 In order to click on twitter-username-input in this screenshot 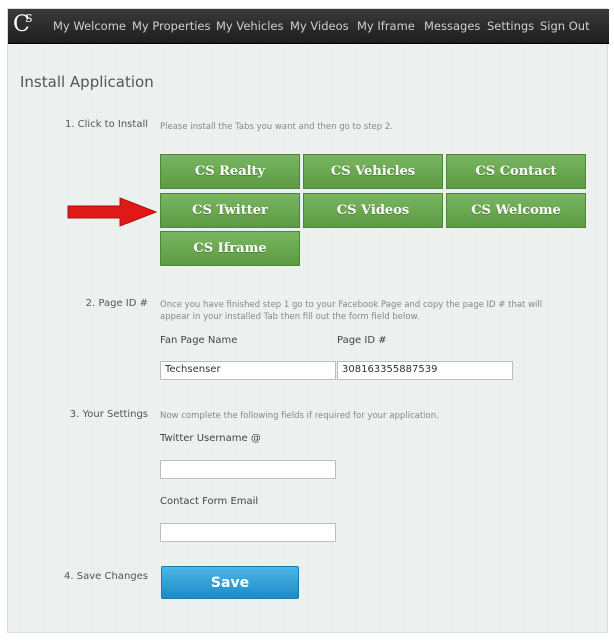, I will do `click(248, 469)`.